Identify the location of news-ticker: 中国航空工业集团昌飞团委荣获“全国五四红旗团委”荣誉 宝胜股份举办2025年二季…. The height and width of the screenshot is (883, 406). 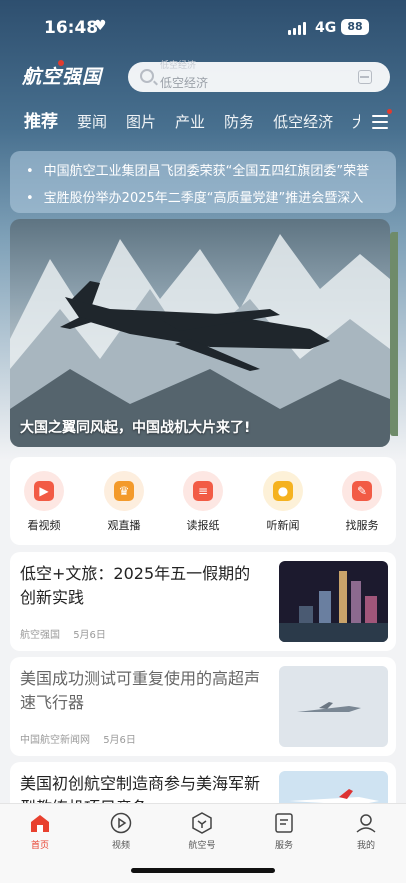
(203, 182).